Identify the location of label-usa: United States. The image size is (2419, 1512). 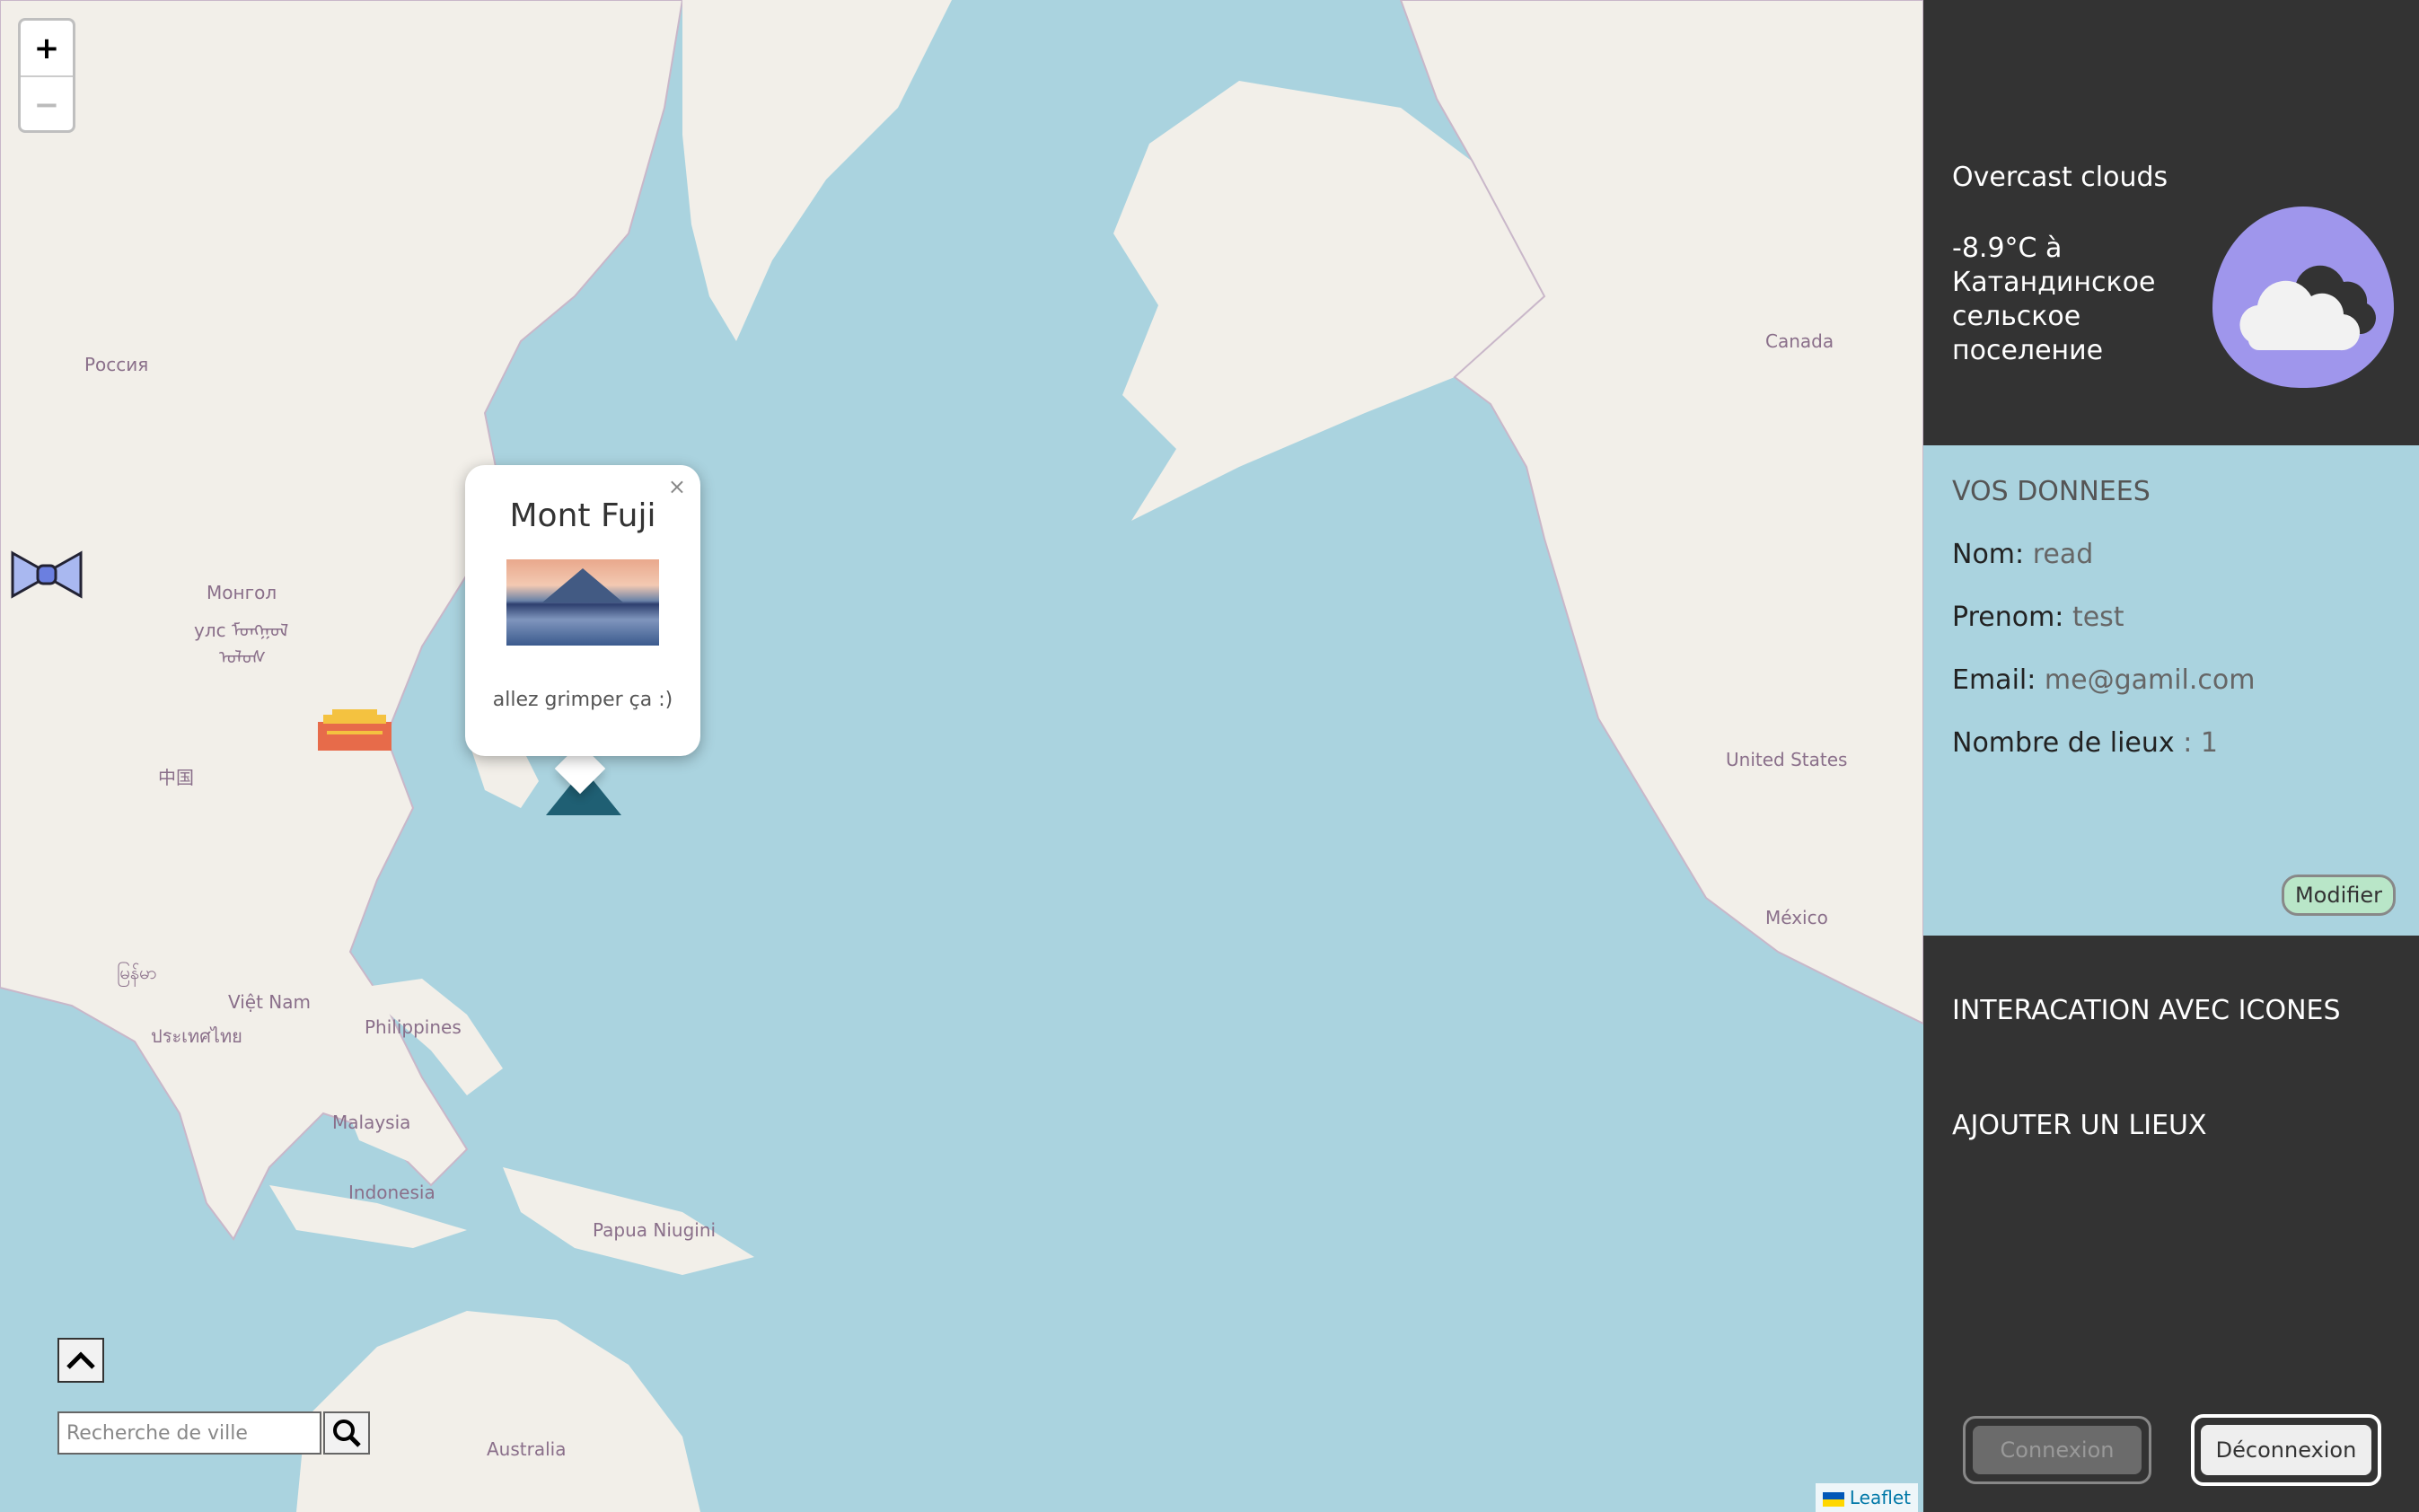
(1787, 759).